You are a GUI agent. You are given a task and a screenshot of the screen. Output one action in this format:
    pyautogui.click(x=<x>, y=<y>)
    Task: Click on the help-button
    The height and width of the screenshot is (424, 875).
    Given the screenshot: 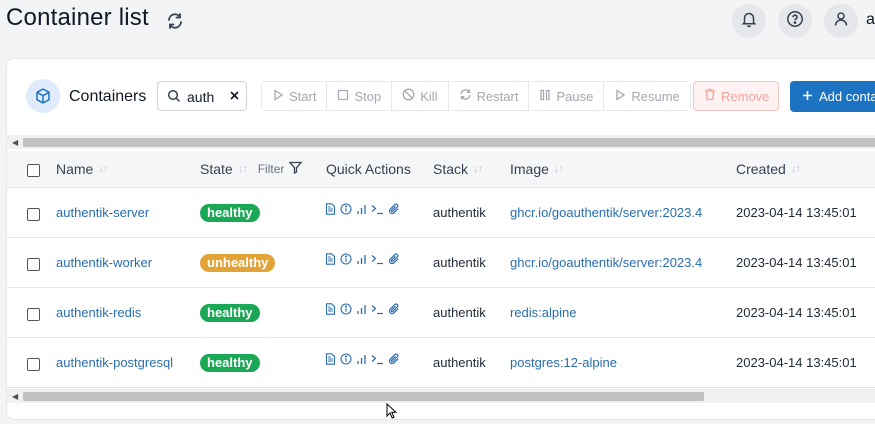 What is the action you would take?
    pyautogui.click(x=795, y=21)
    